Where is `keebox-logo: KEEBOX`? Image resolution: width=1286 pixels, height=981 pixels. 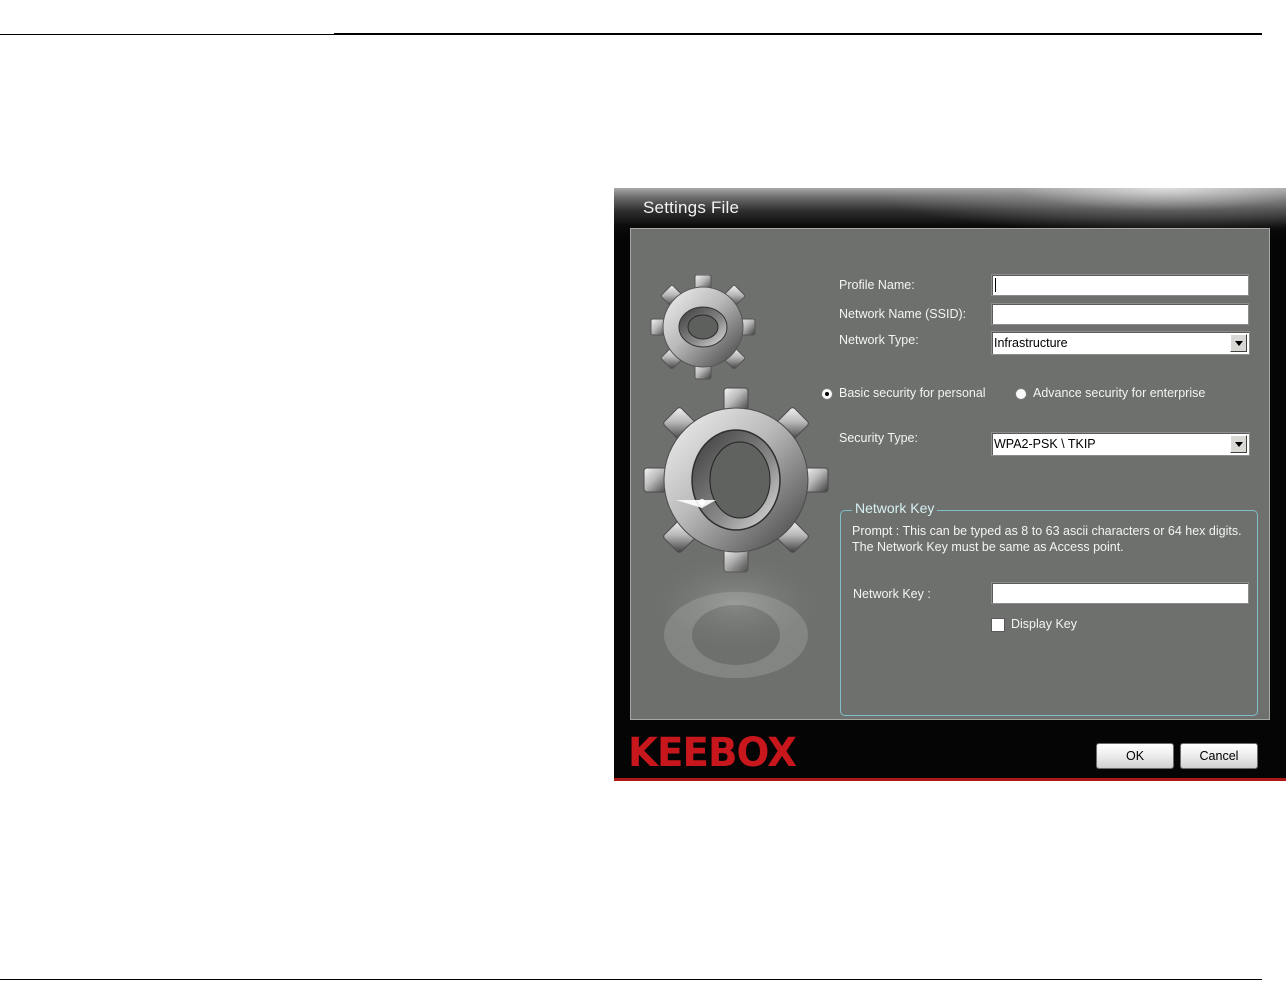 keebox-logo: KEEBOX is located at coordinates (713, 750).